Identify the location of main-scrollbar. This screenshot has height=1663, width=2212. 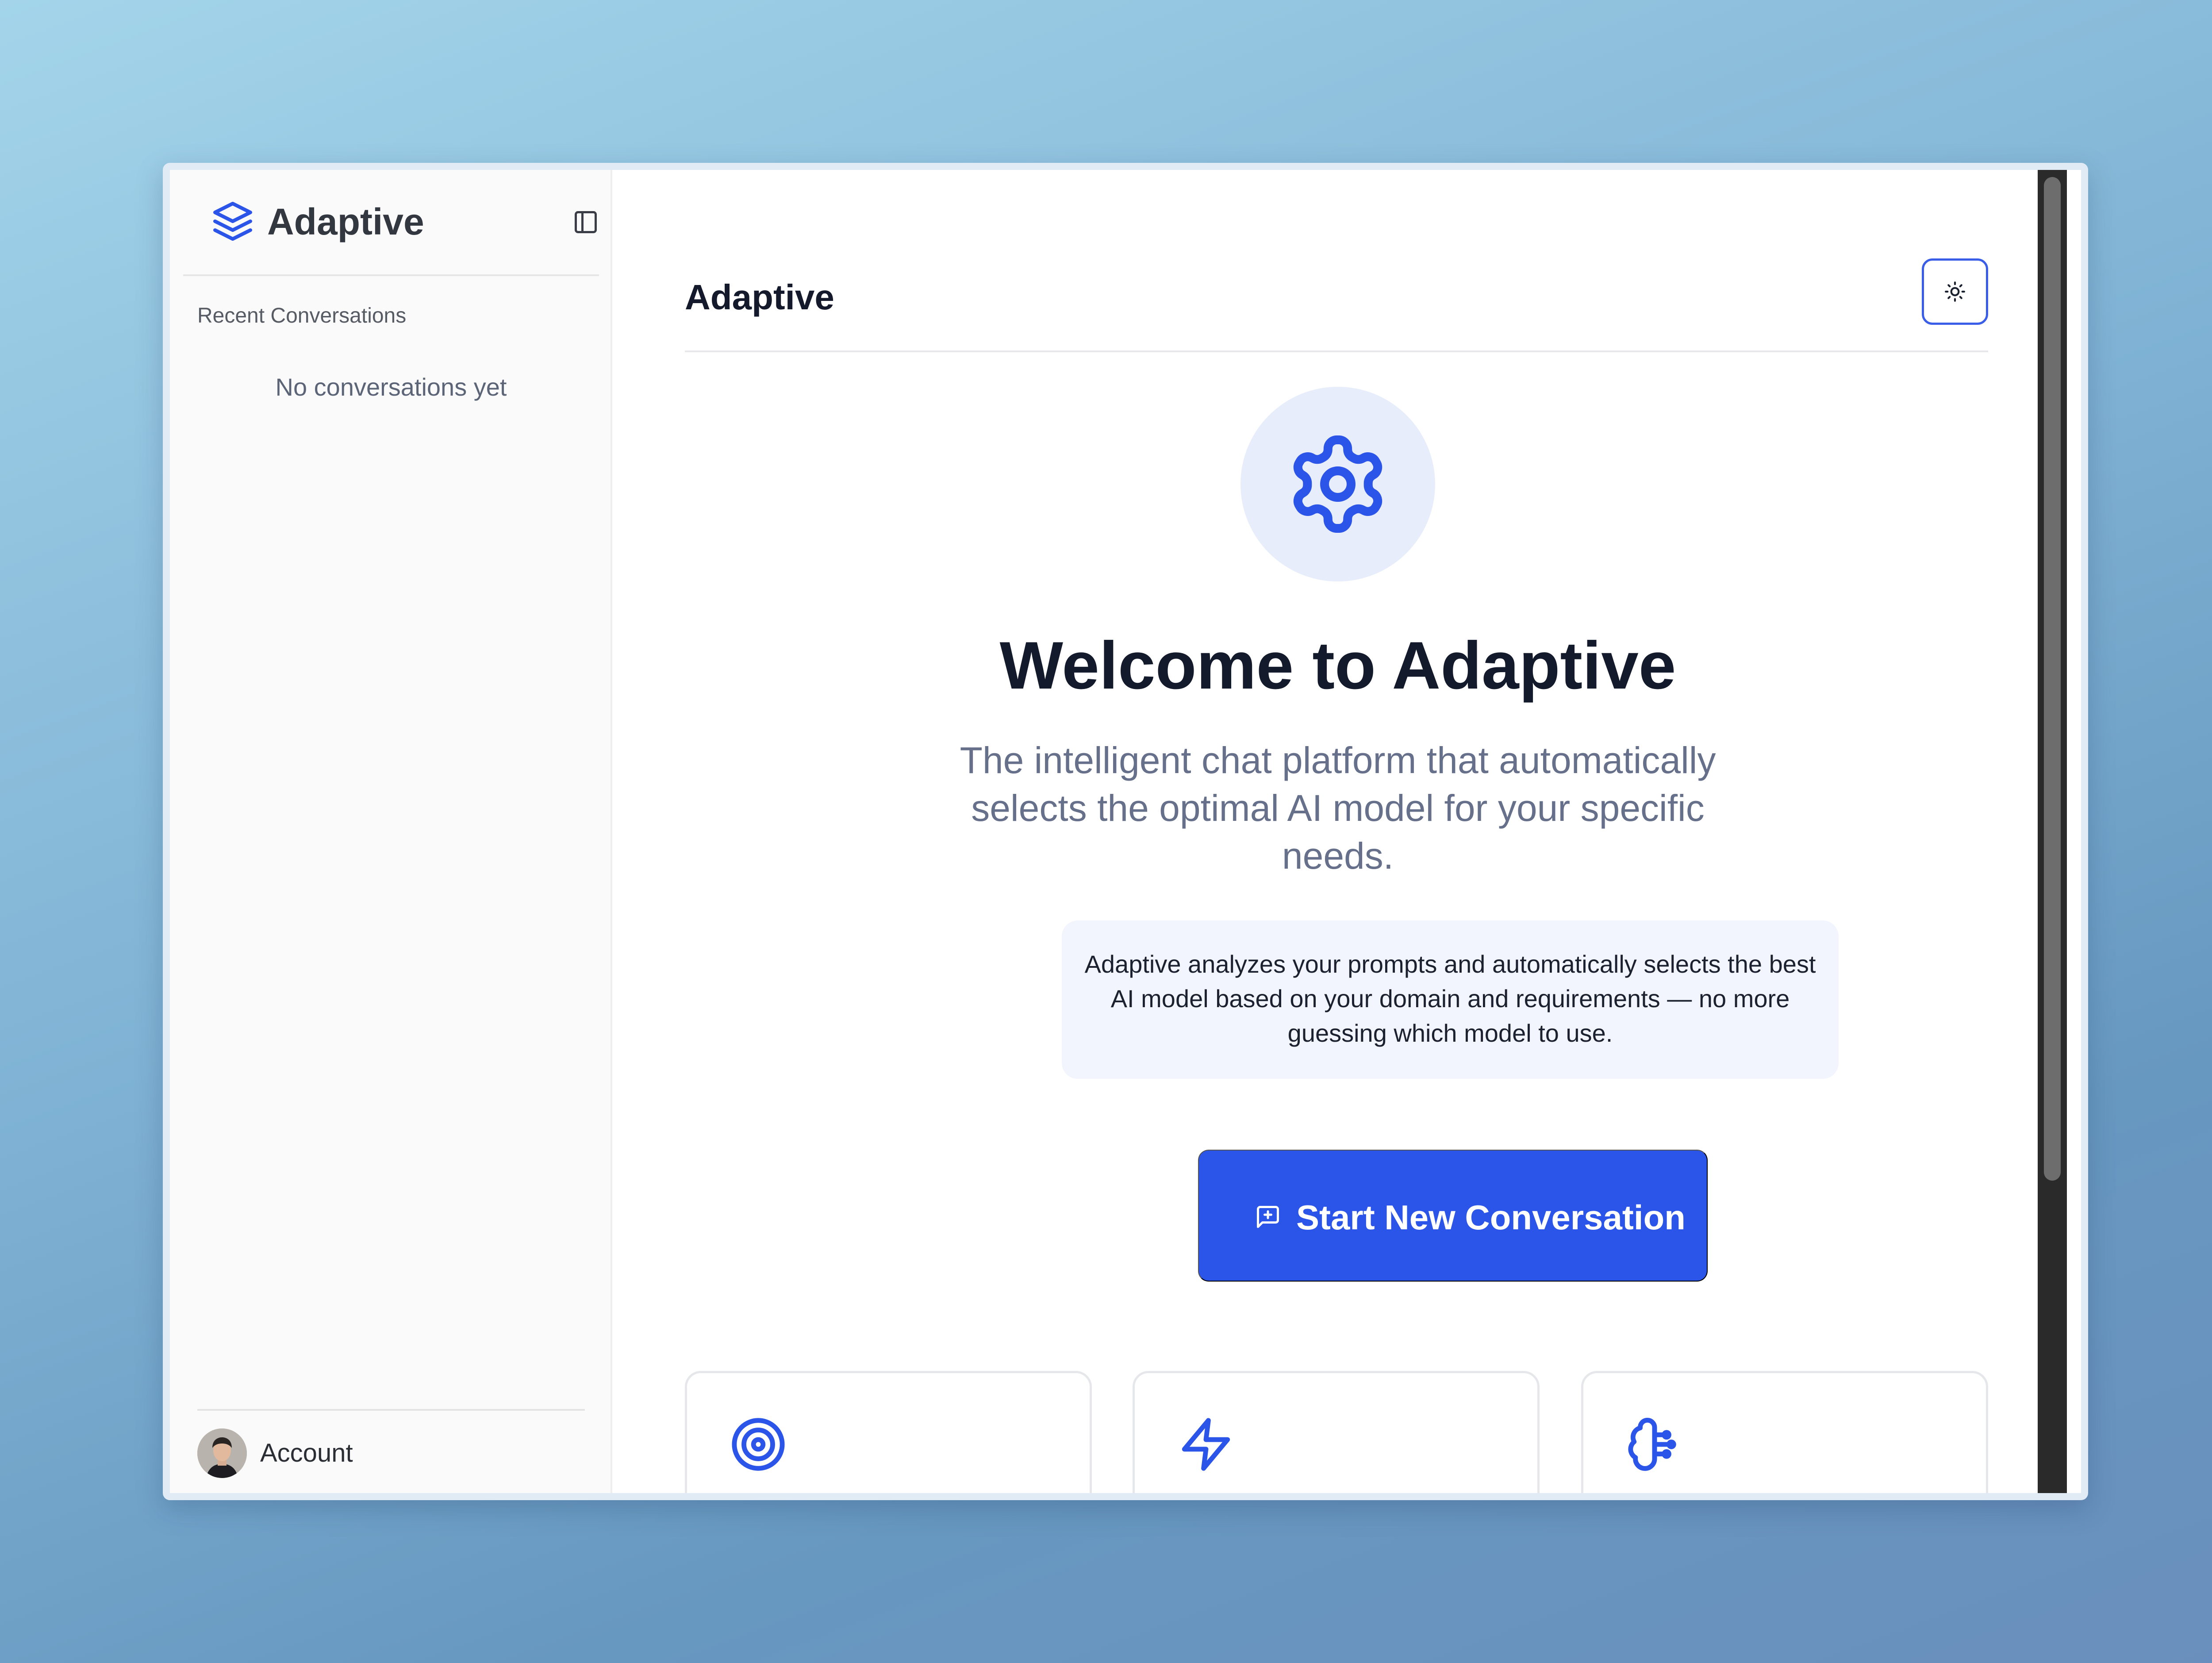
(2052, 831).